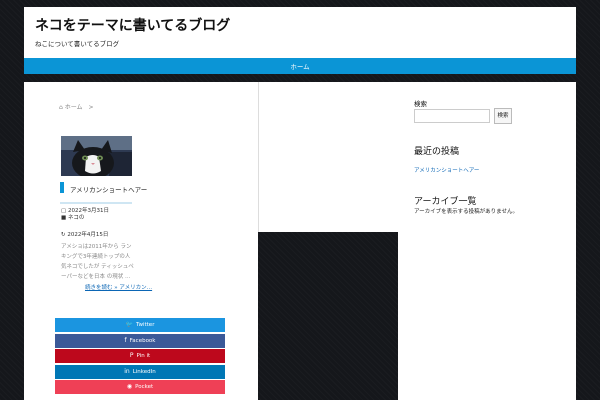  I want to click on pinterest-icon: P, so click(131, 355).